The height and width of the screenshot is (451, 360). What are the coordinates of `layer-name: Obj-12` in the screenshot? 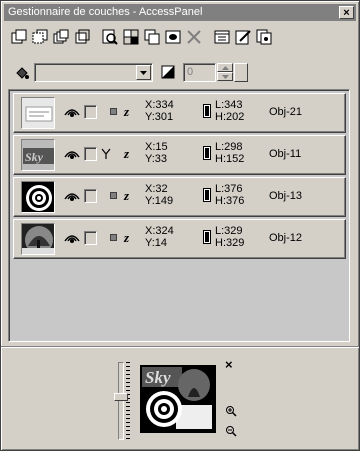 It's located at (286, 238).